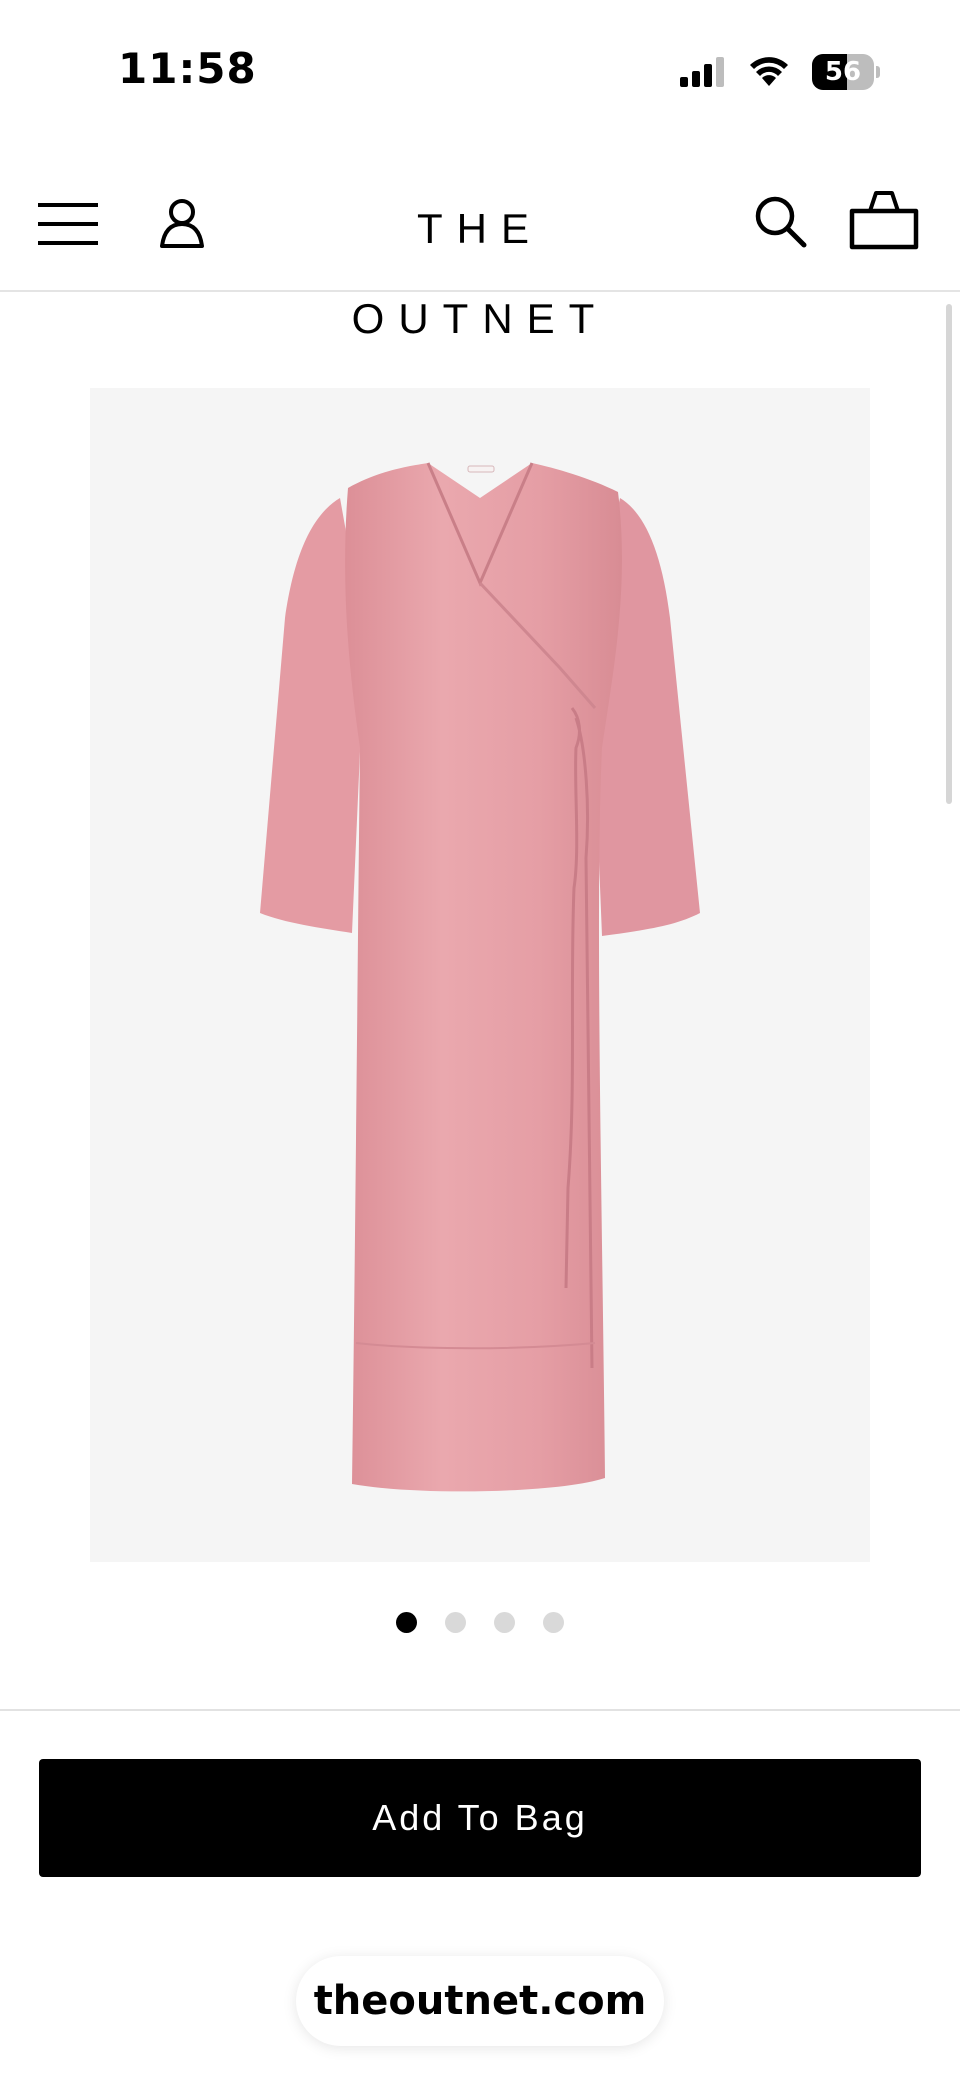 Image resolution: width=960 pixels, height=2081 pixels. I want to click on carousel-dots, so click(480, 1624).